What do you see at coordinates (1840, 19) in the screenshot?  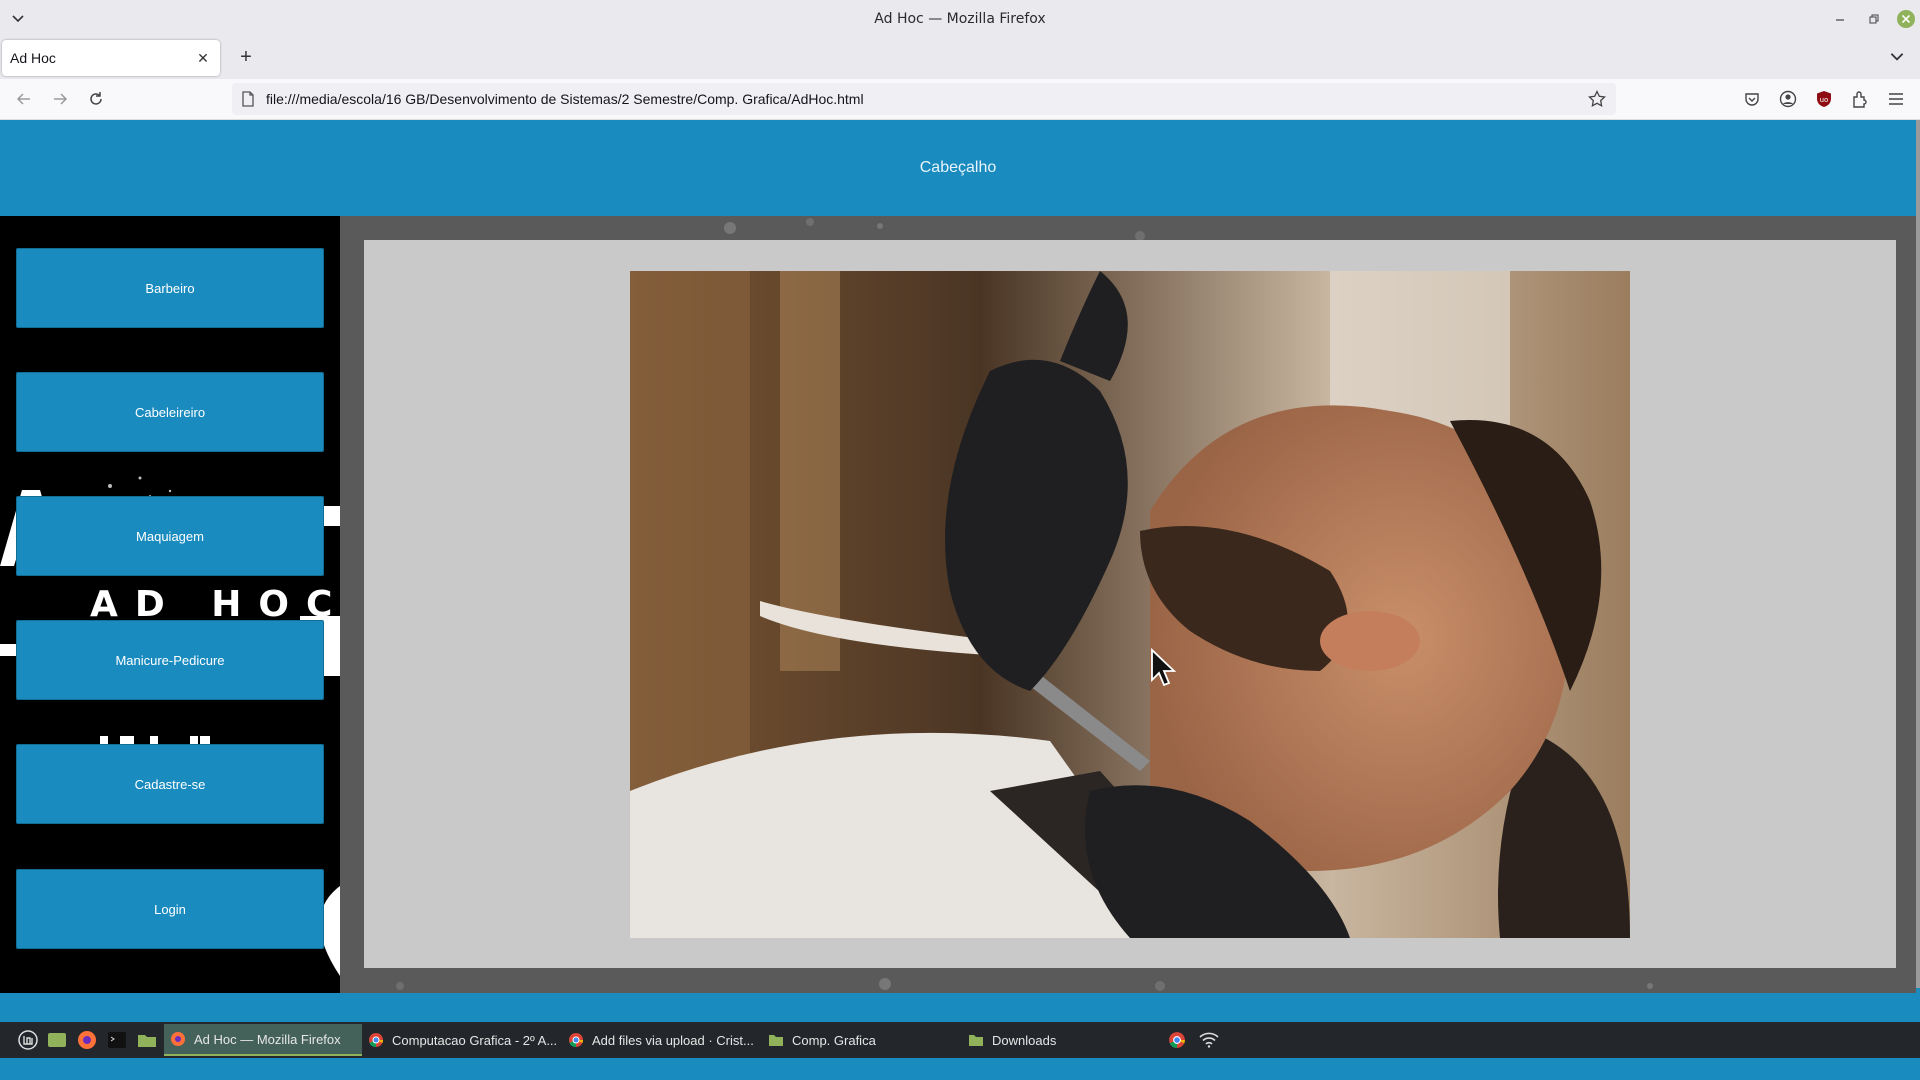 I see `minimize-icon` at bounding box center [1840, 19].